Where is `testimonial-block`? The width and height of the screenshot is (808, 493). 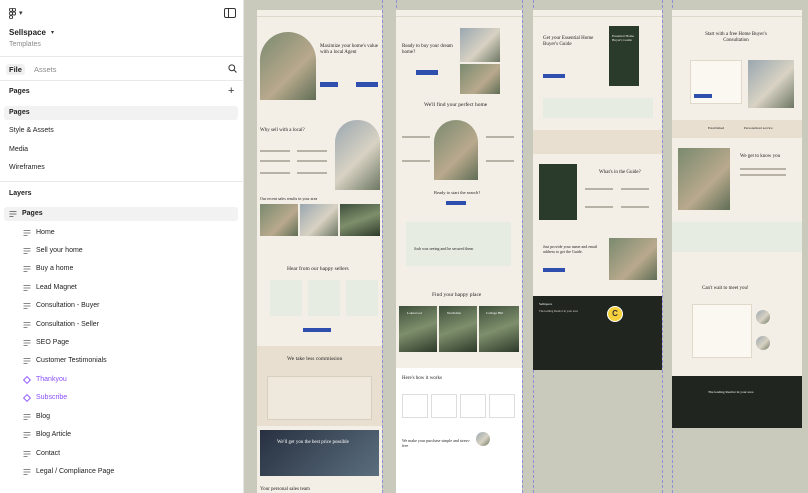 testimonial-block is located at coordinates (458, 244).